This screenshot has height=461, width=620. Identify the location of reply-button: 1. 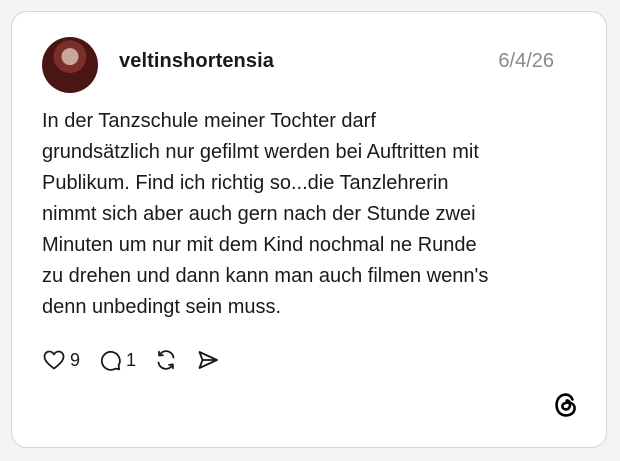
(117, 360).